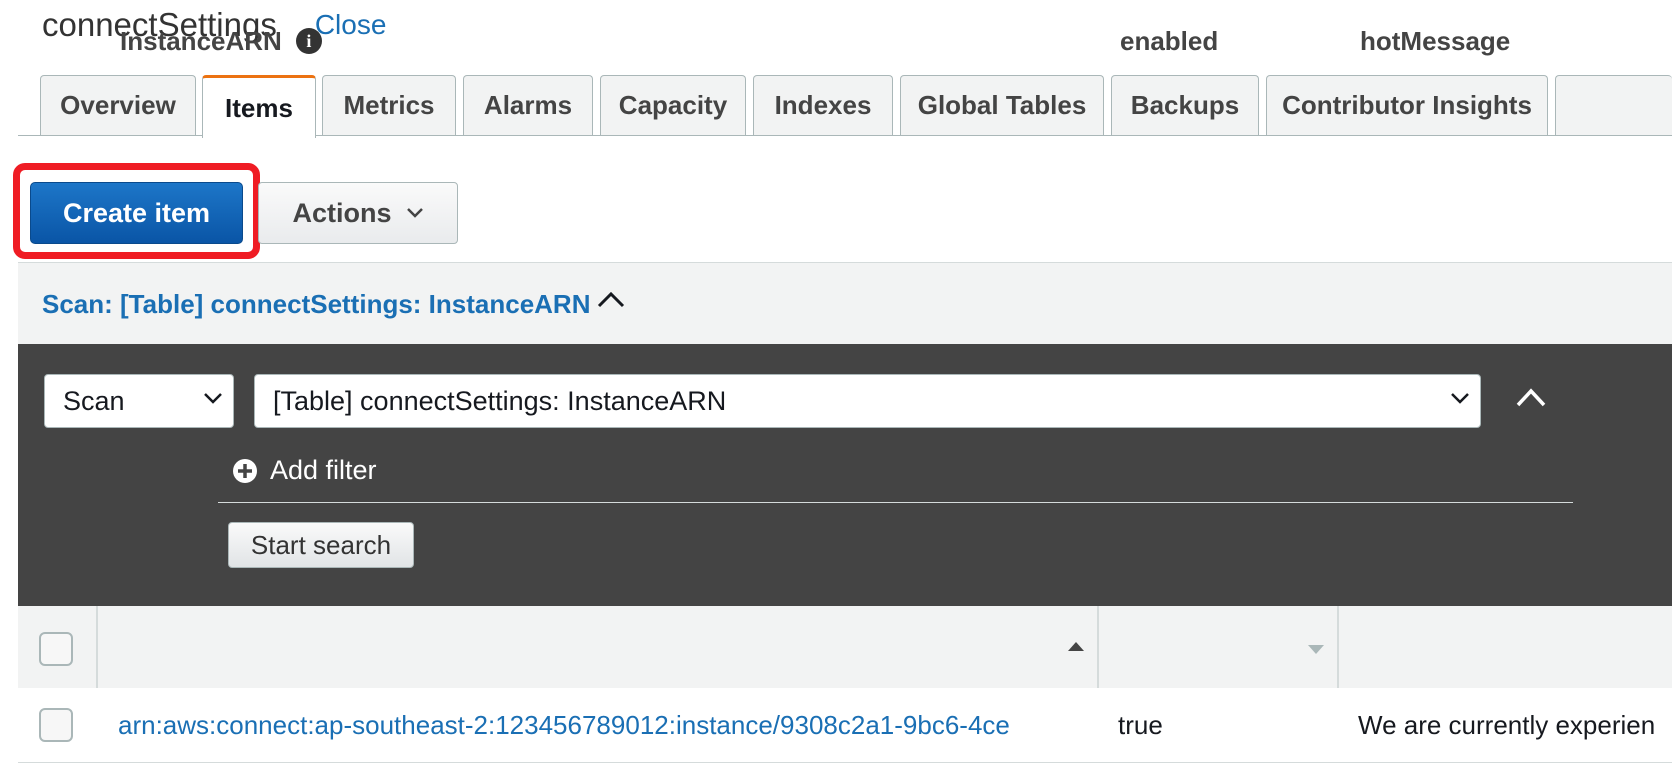  What do you see at coordinates (351, 25) in the screenshot?
I see `close-link: Close` at bounding box center [351, 25].